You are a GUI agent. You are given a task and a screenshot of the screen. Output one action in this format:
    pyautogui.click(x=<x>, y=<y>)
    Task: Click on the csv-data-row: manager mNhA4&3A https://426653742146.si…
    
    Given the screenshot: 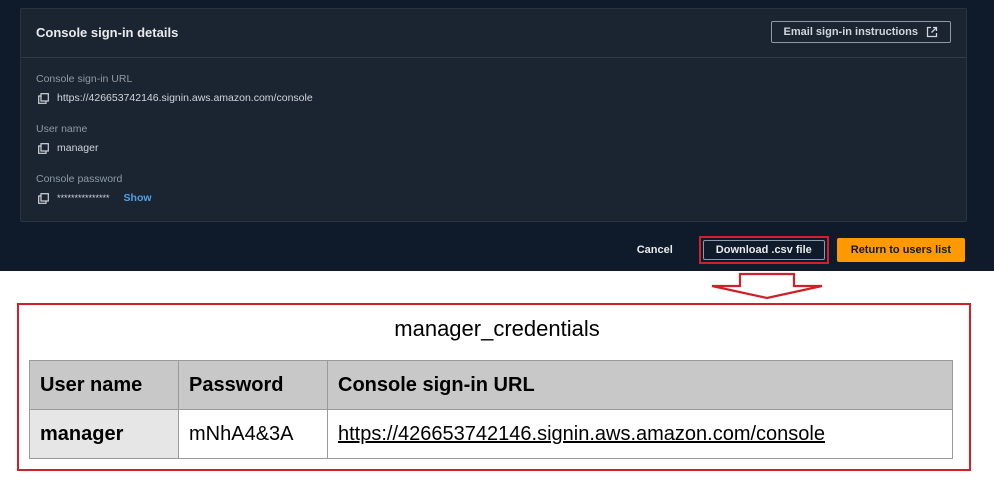 What is the action you would take?
    pyautogui.click(x=491, y=434)
    